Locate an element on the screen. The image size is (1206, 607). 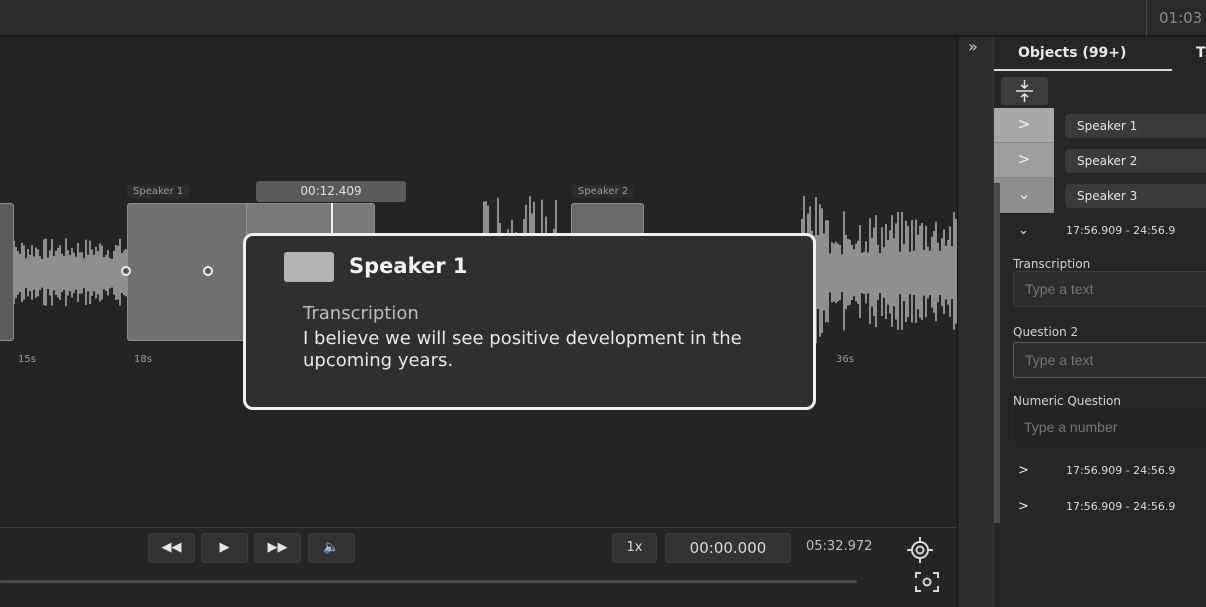
top-time-box: 01:03 is located at coordinates (1176, 18).